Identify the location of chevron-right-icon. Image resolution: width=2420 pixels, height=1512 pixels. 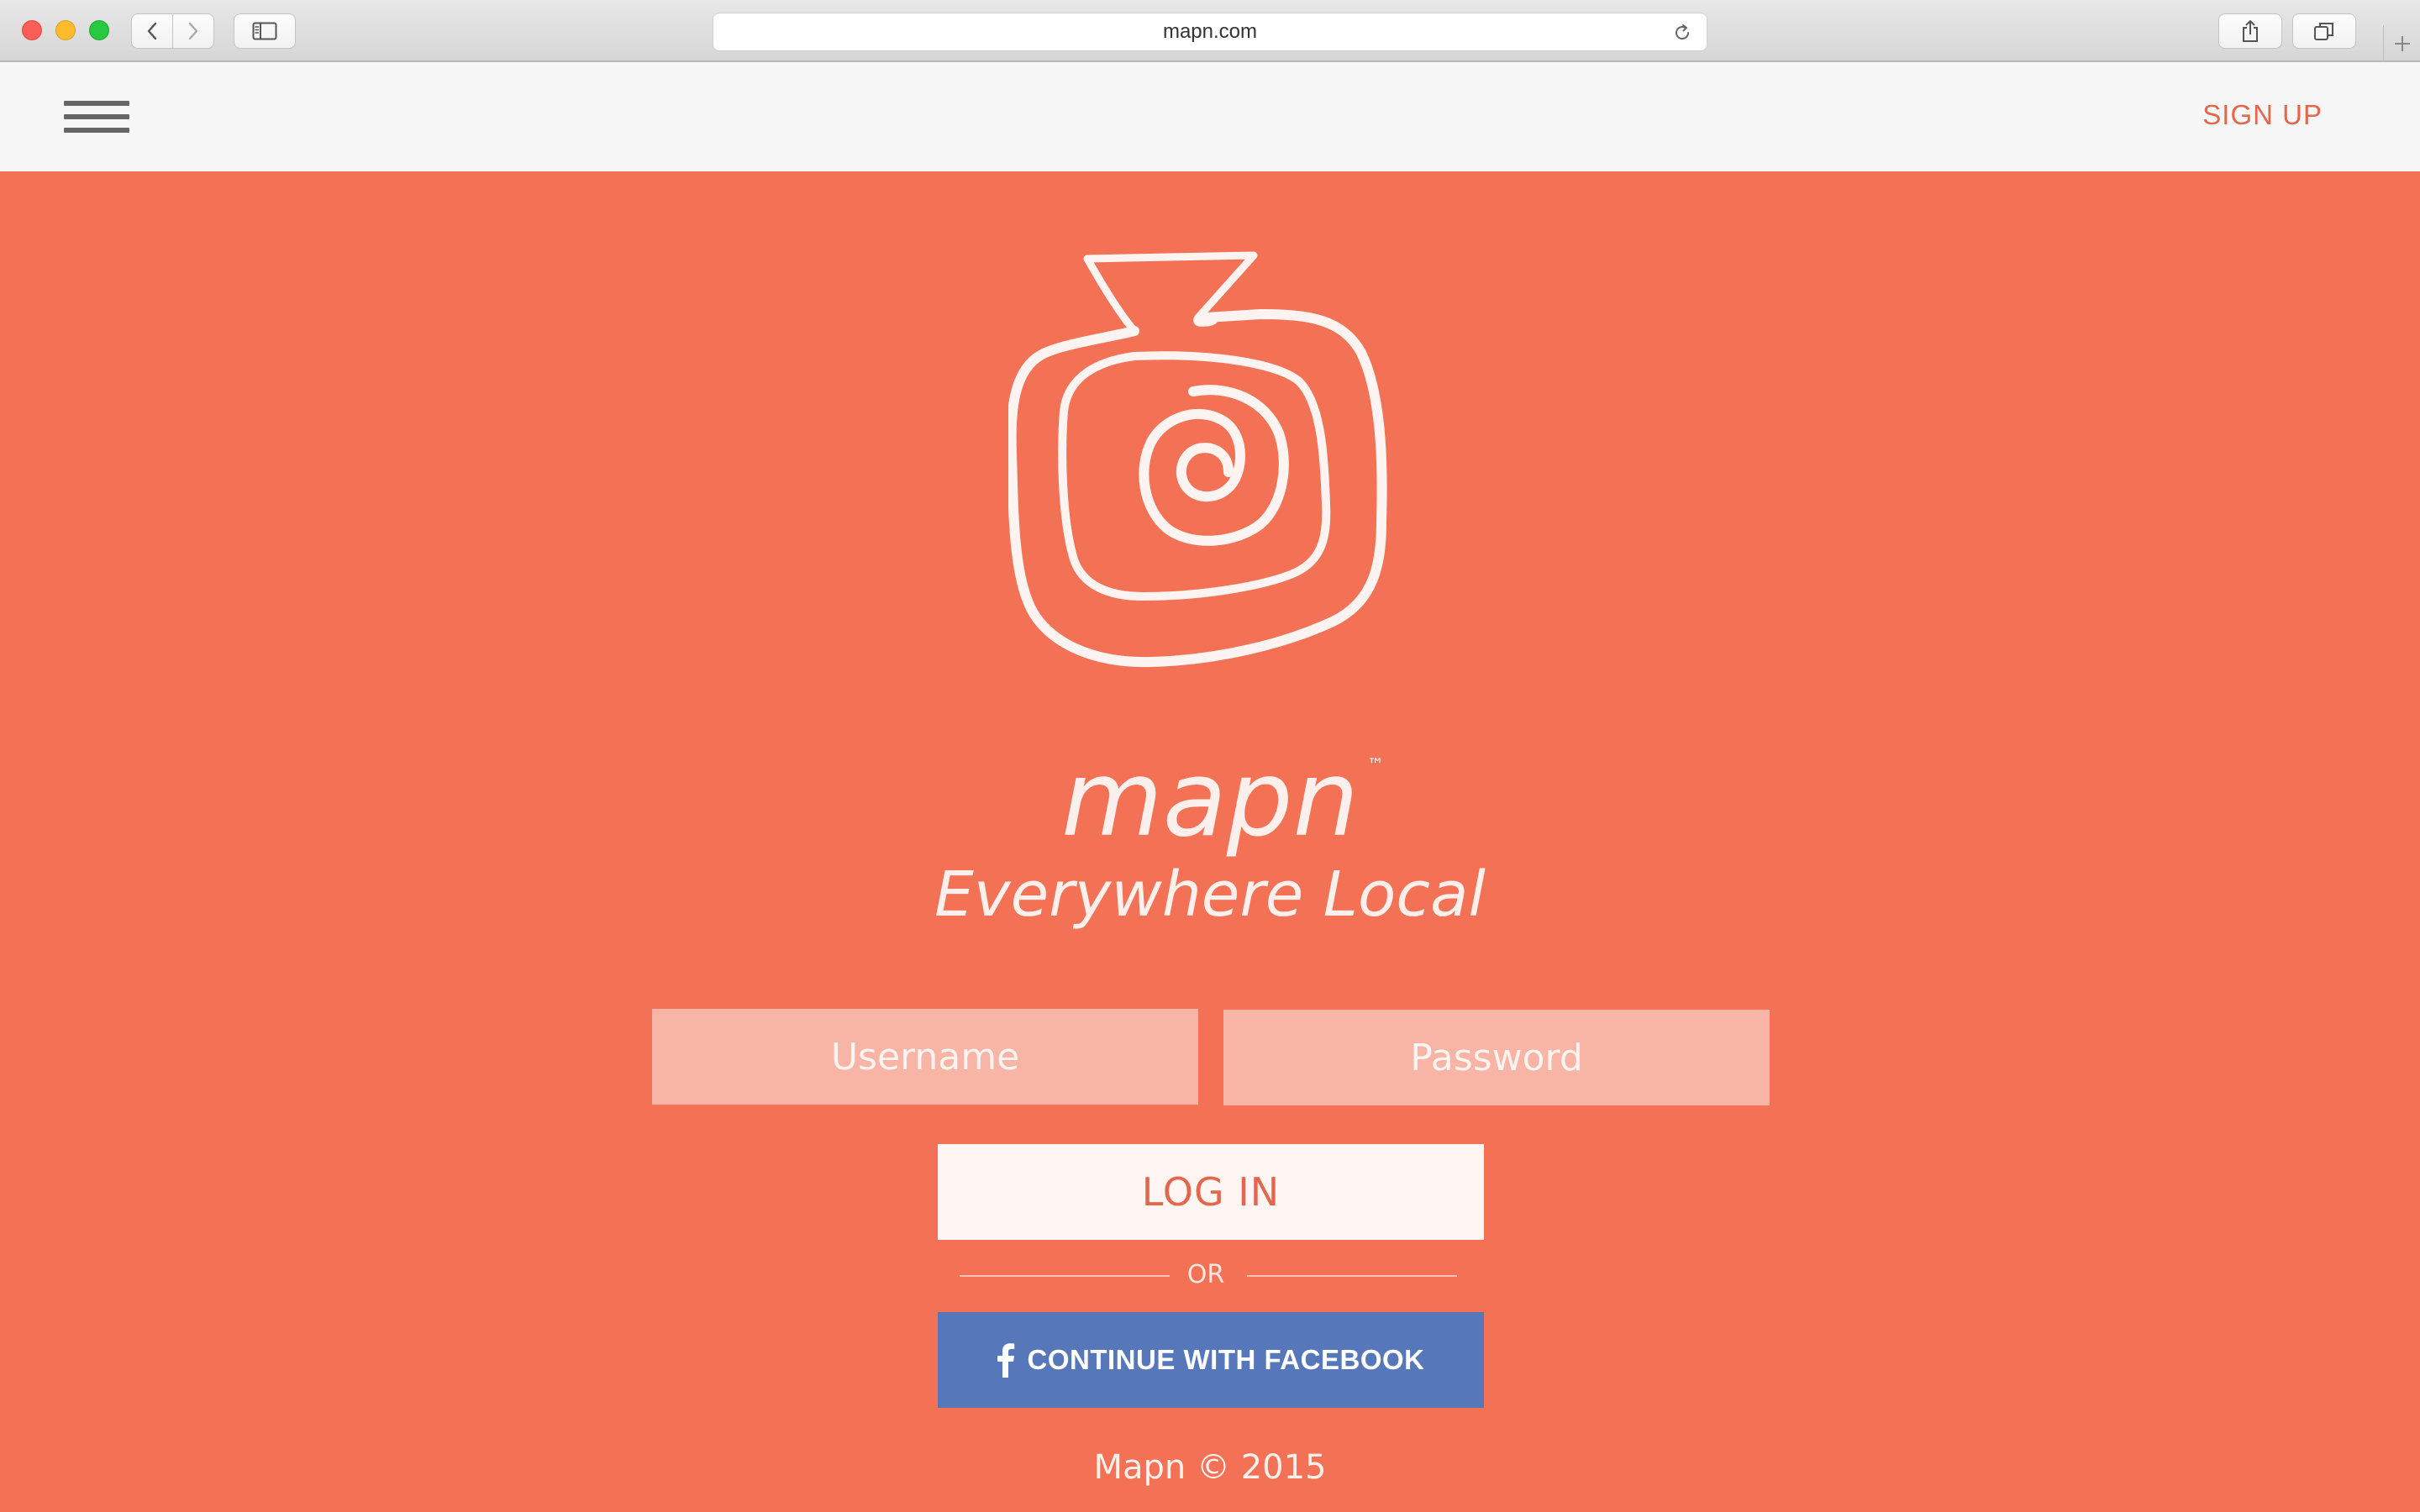
(193, 31).